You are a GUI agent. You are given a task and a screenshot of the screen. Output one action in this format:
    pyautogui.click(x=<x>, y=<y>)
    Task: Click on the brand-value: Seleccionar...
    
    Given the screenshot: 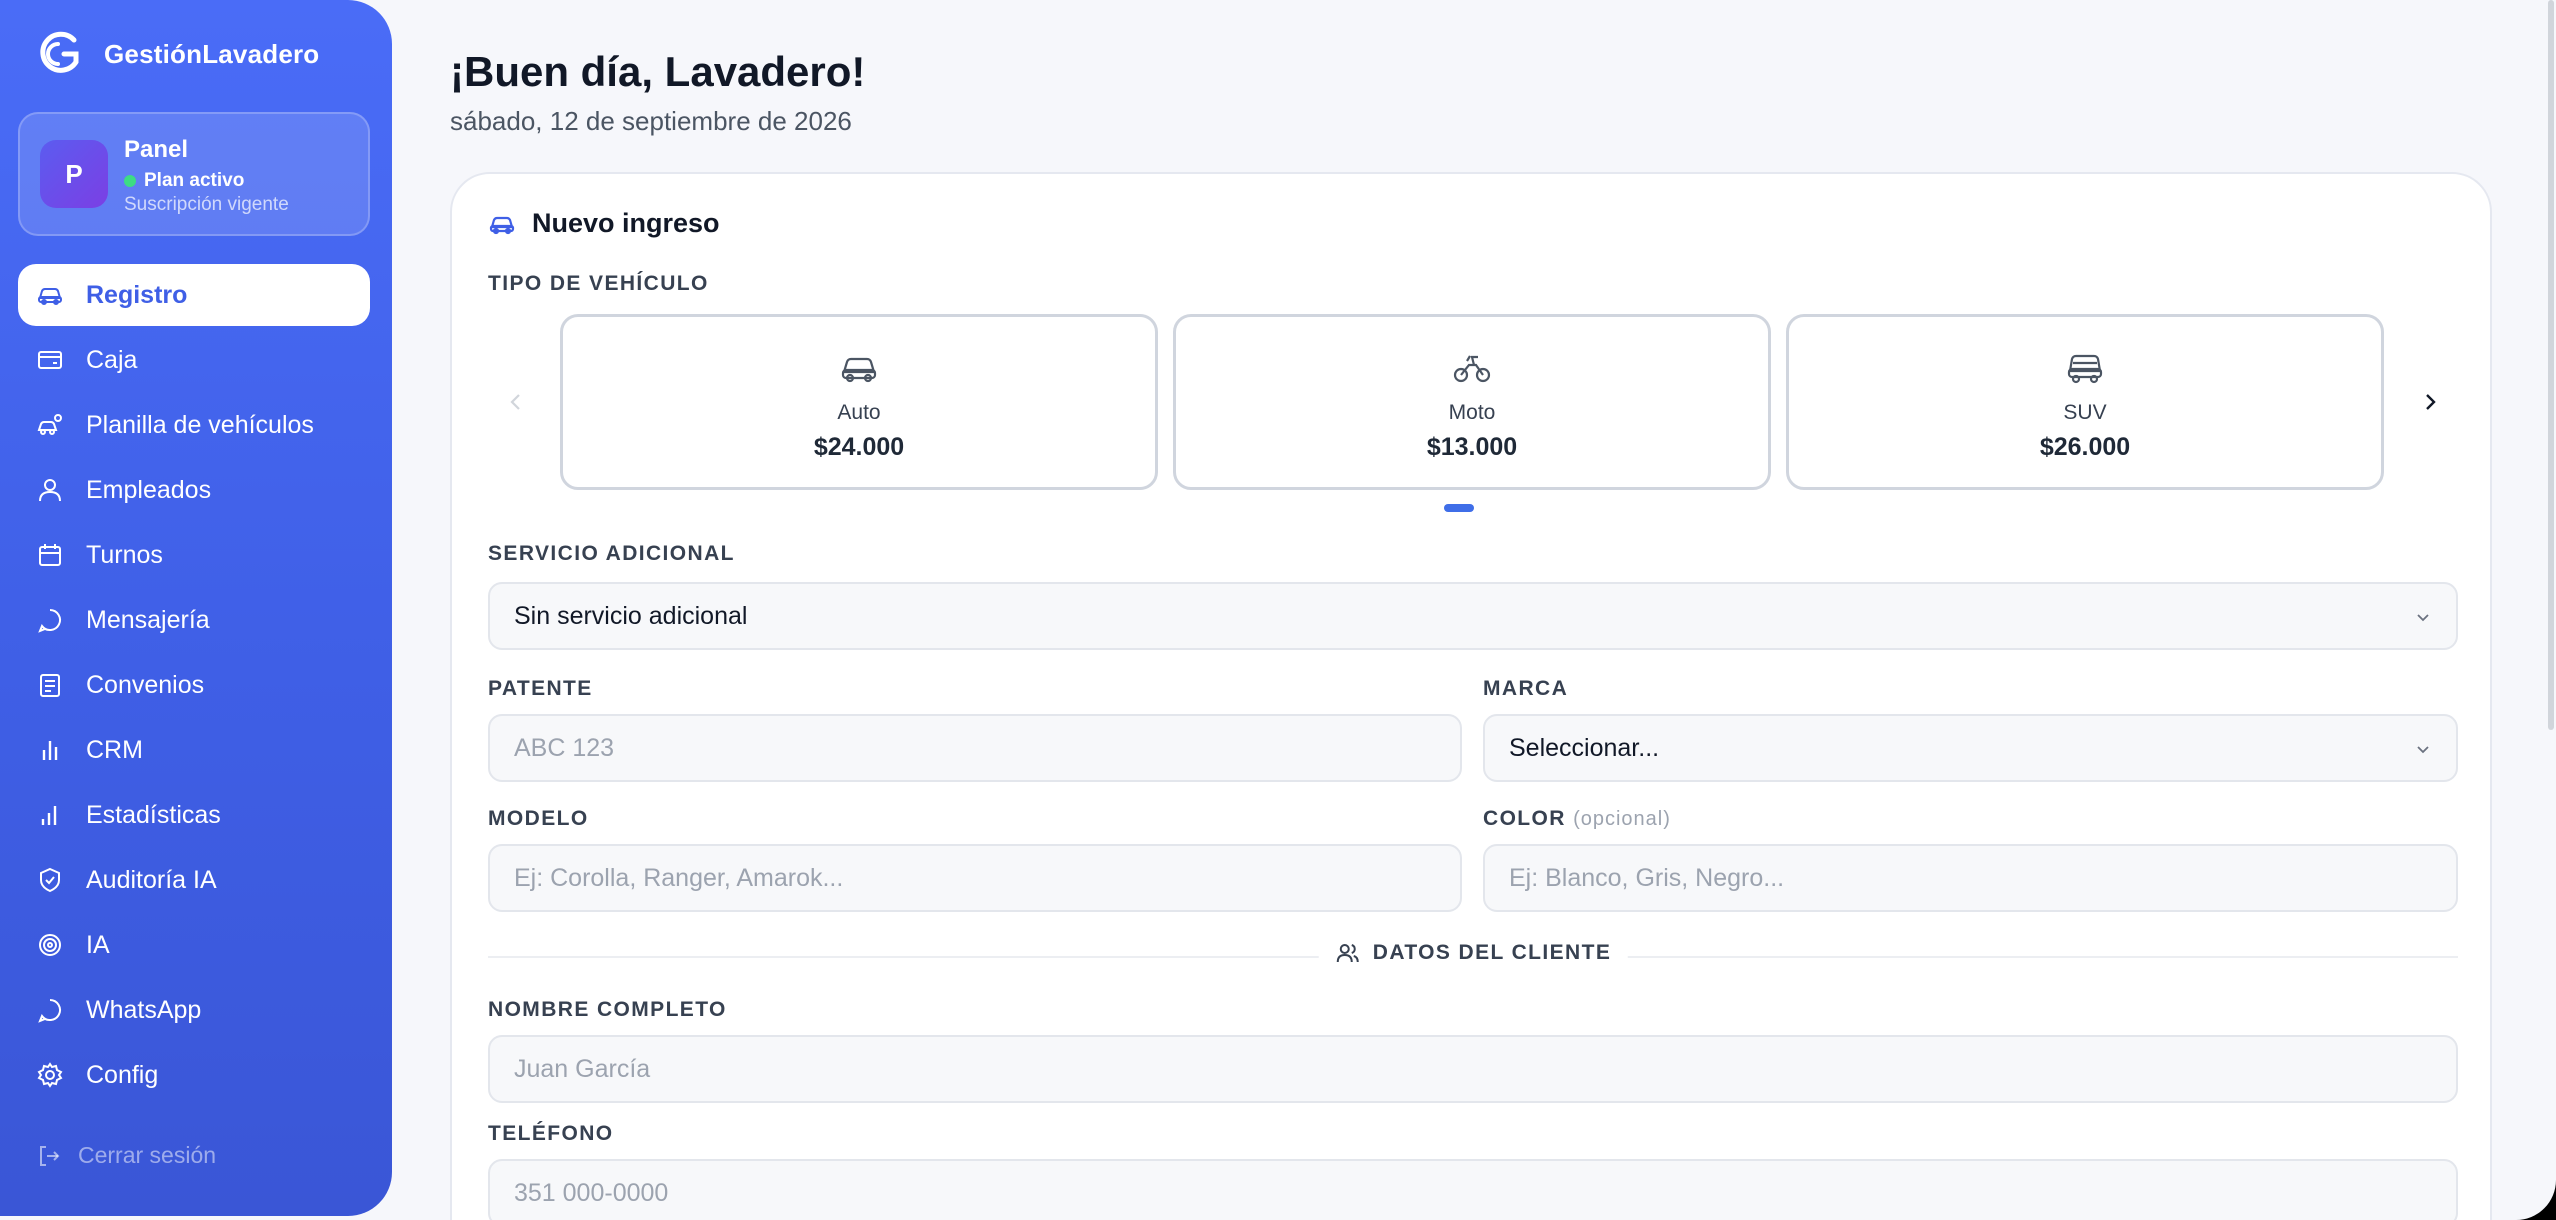 What is the action you would take?
    pyautogui.click(x=1584, y=747)
    